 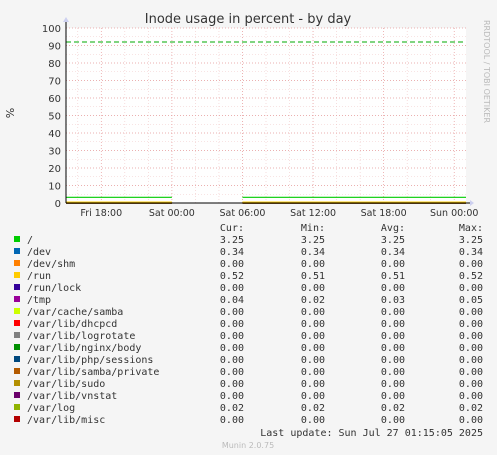 What do you see at coordinates (232, 240) in the screenshot?
I see `legend-value-cur: 3.25` at bounding box center [232, 240].